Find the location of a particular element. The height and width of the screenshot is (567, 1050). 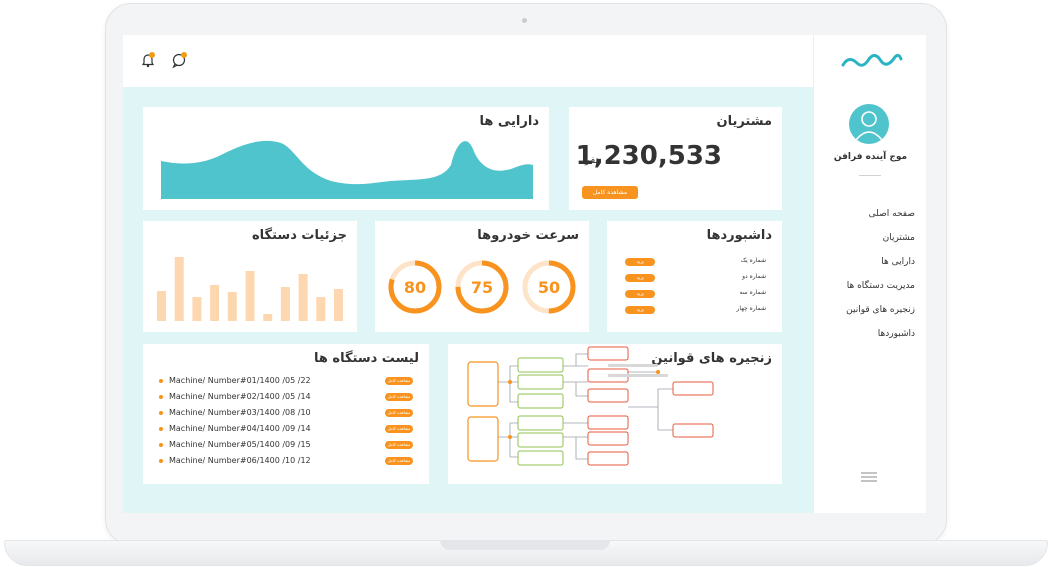

dashboard-label: شماره چهار is located at coordinates (751, 308).